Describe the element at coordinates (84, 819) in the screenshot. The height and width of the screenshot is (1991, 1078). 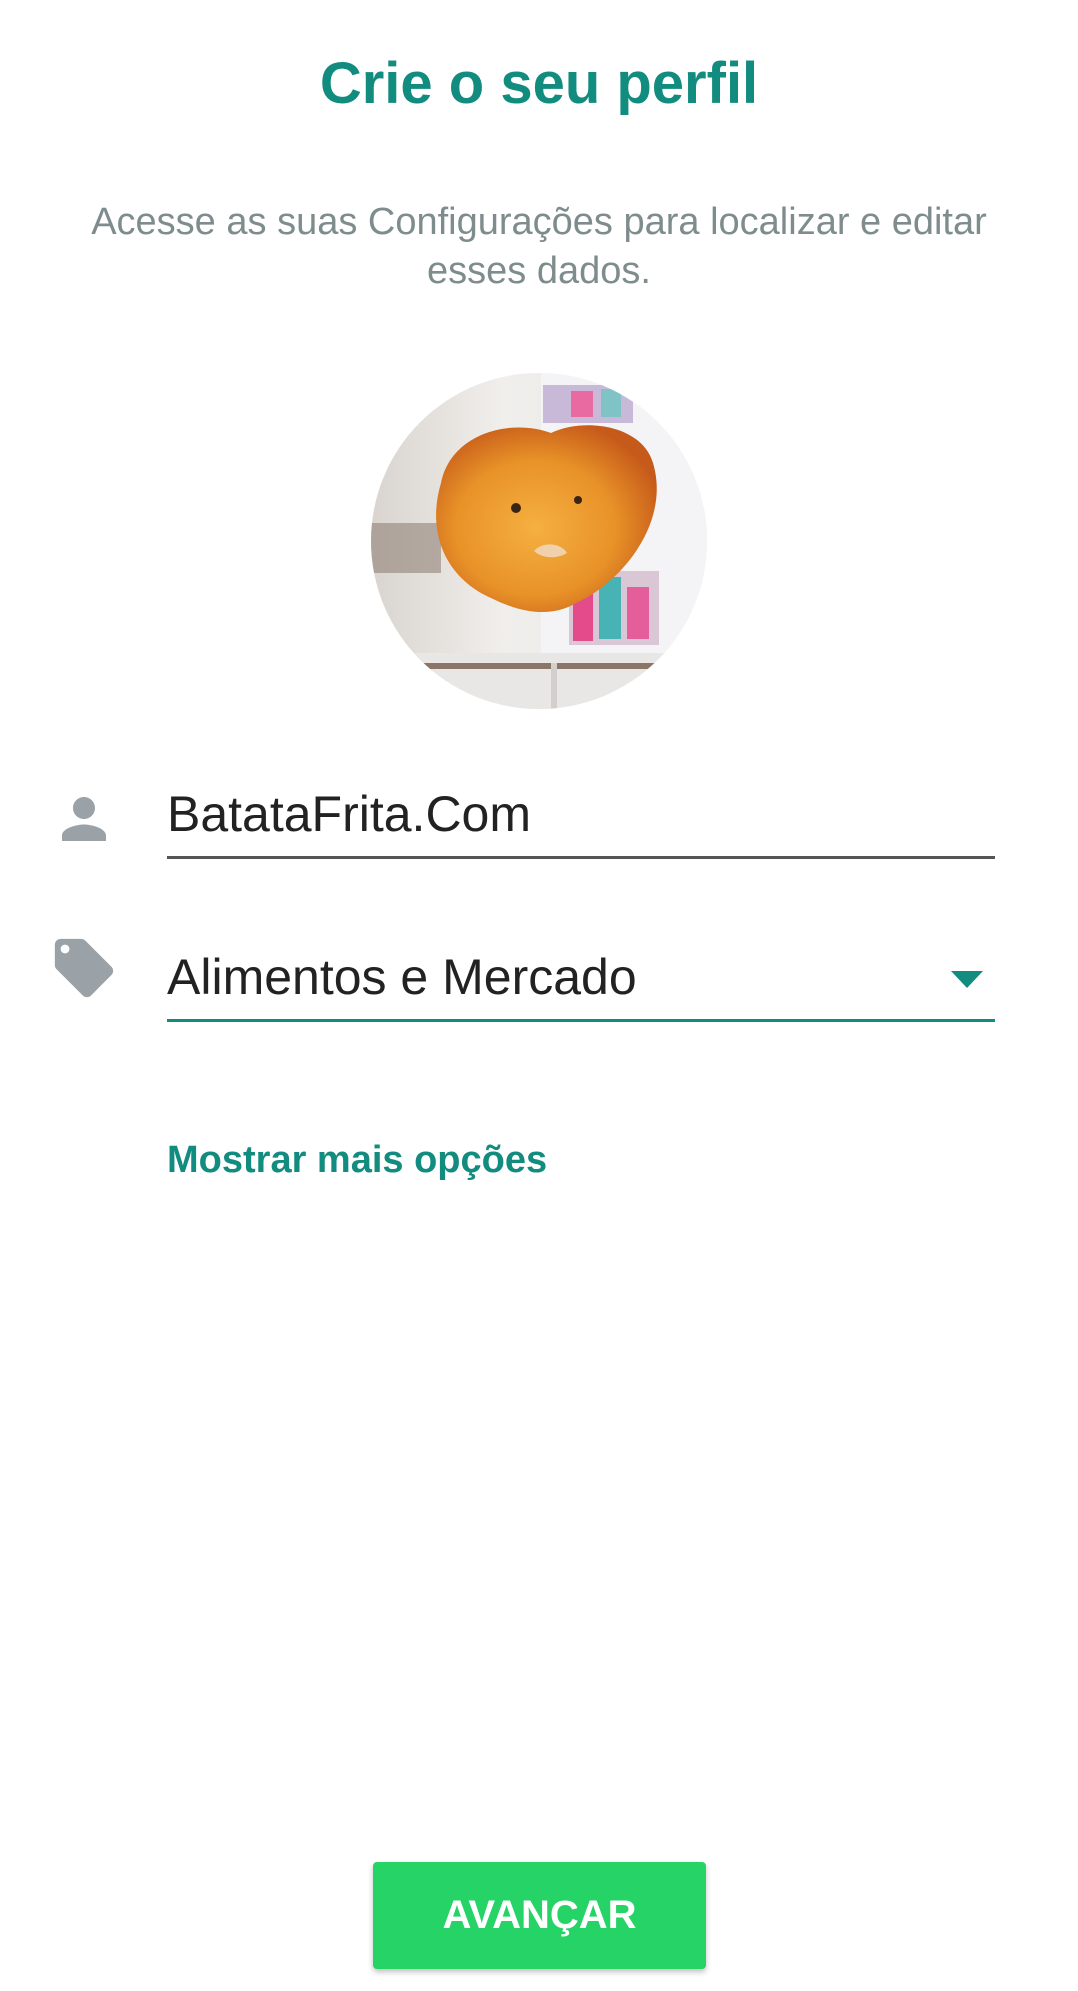
I see `person-icon` at that location.